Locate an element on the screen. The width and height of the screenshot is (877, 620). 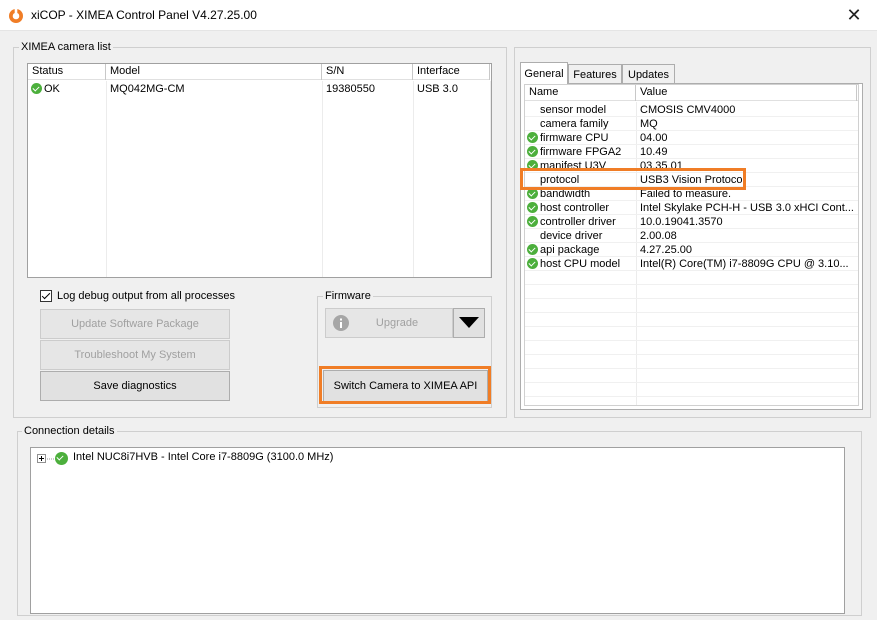
property-name: firmware FPGA2 is located at coordinates (581, 152).